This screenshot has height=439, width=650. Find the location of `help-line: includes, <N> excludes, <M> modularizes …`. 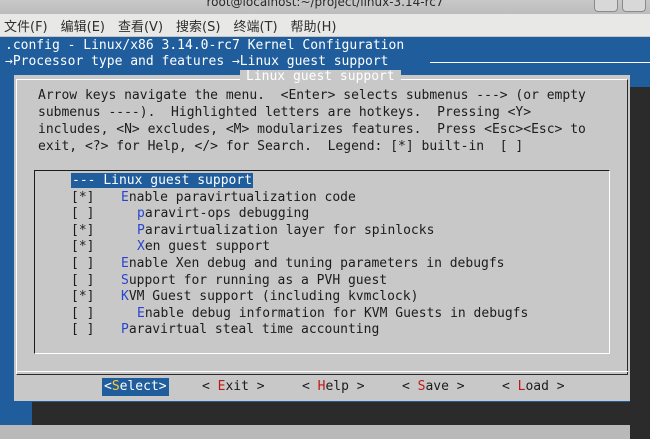

help-line: includes, <N> excludes, <M> modularizes … is located at coordinates (312, 129).